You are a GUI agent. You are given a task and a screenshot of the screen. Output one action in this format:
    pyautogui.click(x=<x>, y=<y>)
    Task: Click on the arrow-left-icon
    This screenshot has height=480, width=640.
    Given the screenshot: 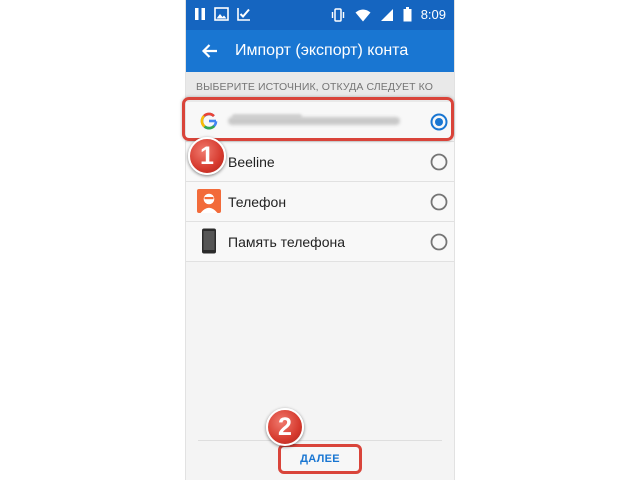 What is the action you would take?
    pyautogui.click(x=210, y=51)
    